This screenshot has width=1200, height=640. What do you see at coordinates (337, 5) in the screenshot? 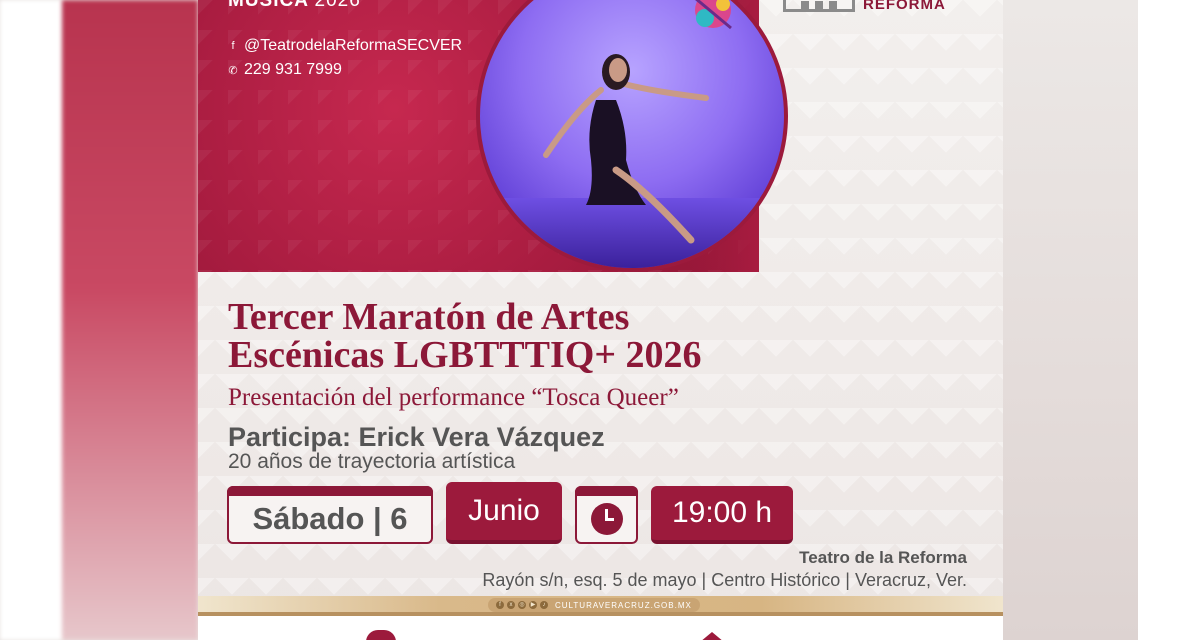
I see `series-year: 2026` at bounding box center [337, 5].